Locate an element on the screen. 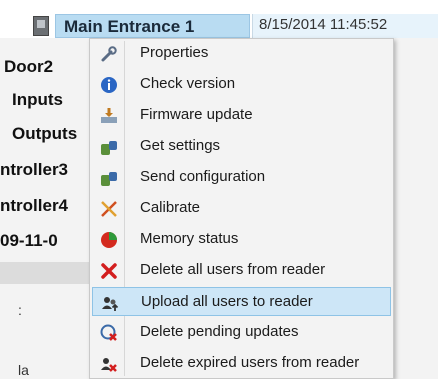 Image resolution: width=438 pixels, height=379 pixels. delete-expired-icon is located at coordinates (109, 365).